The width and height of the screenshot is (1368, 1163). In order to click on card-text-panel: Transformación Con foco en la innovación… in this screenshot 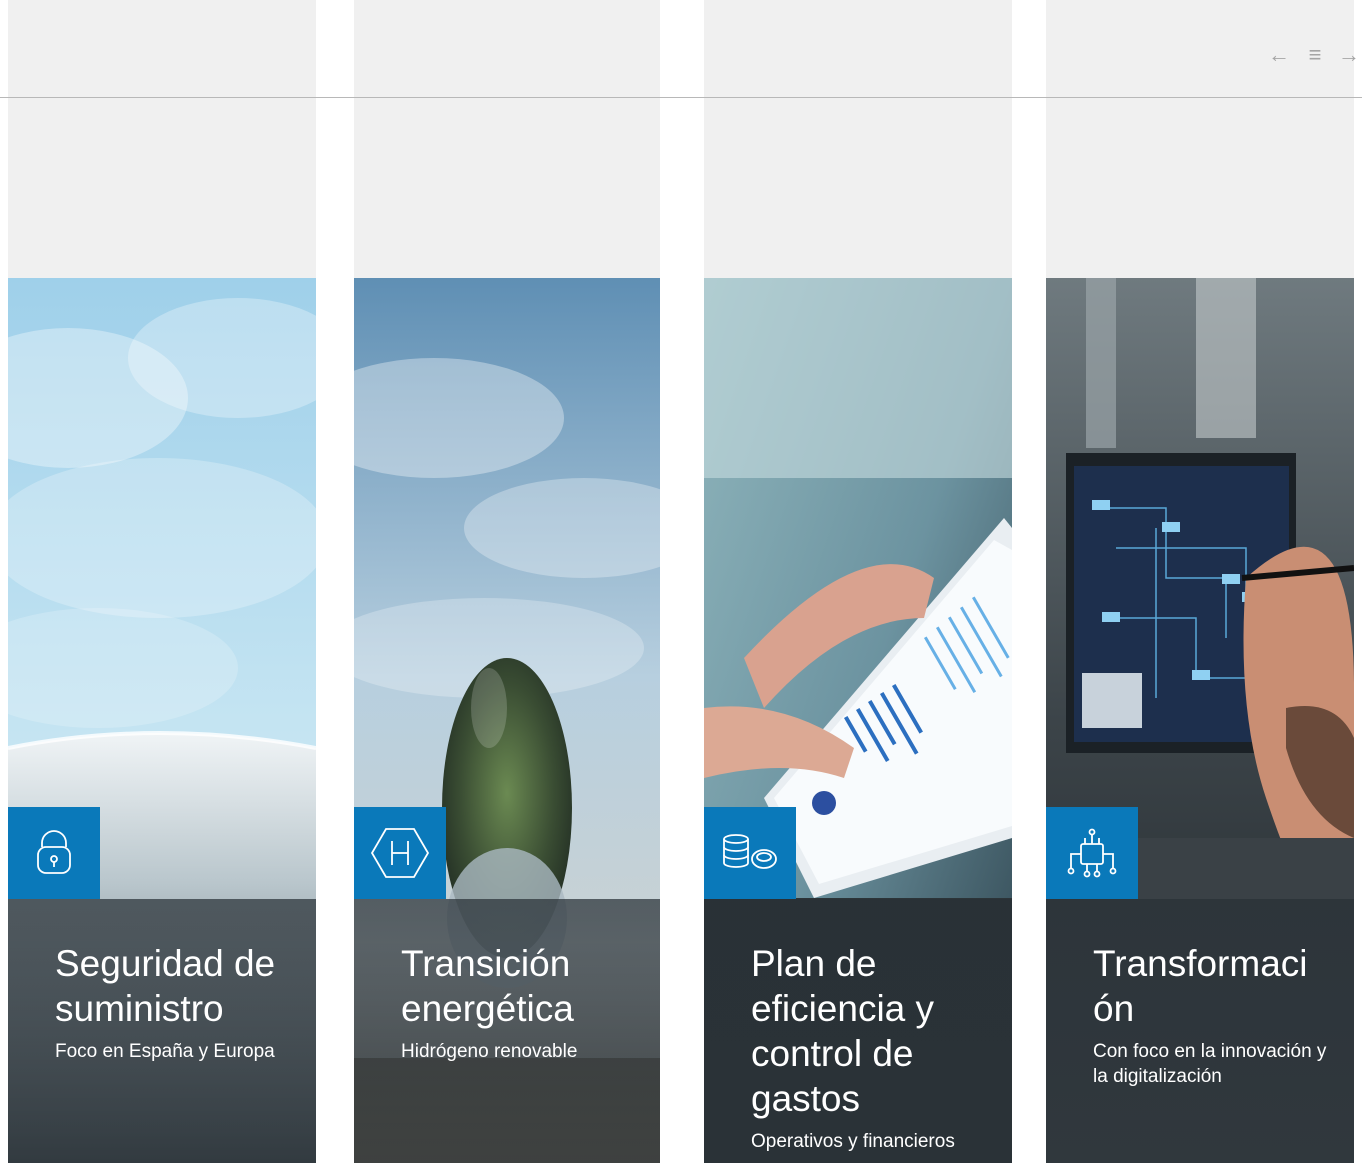, I will do `click(1200, 1031)`.